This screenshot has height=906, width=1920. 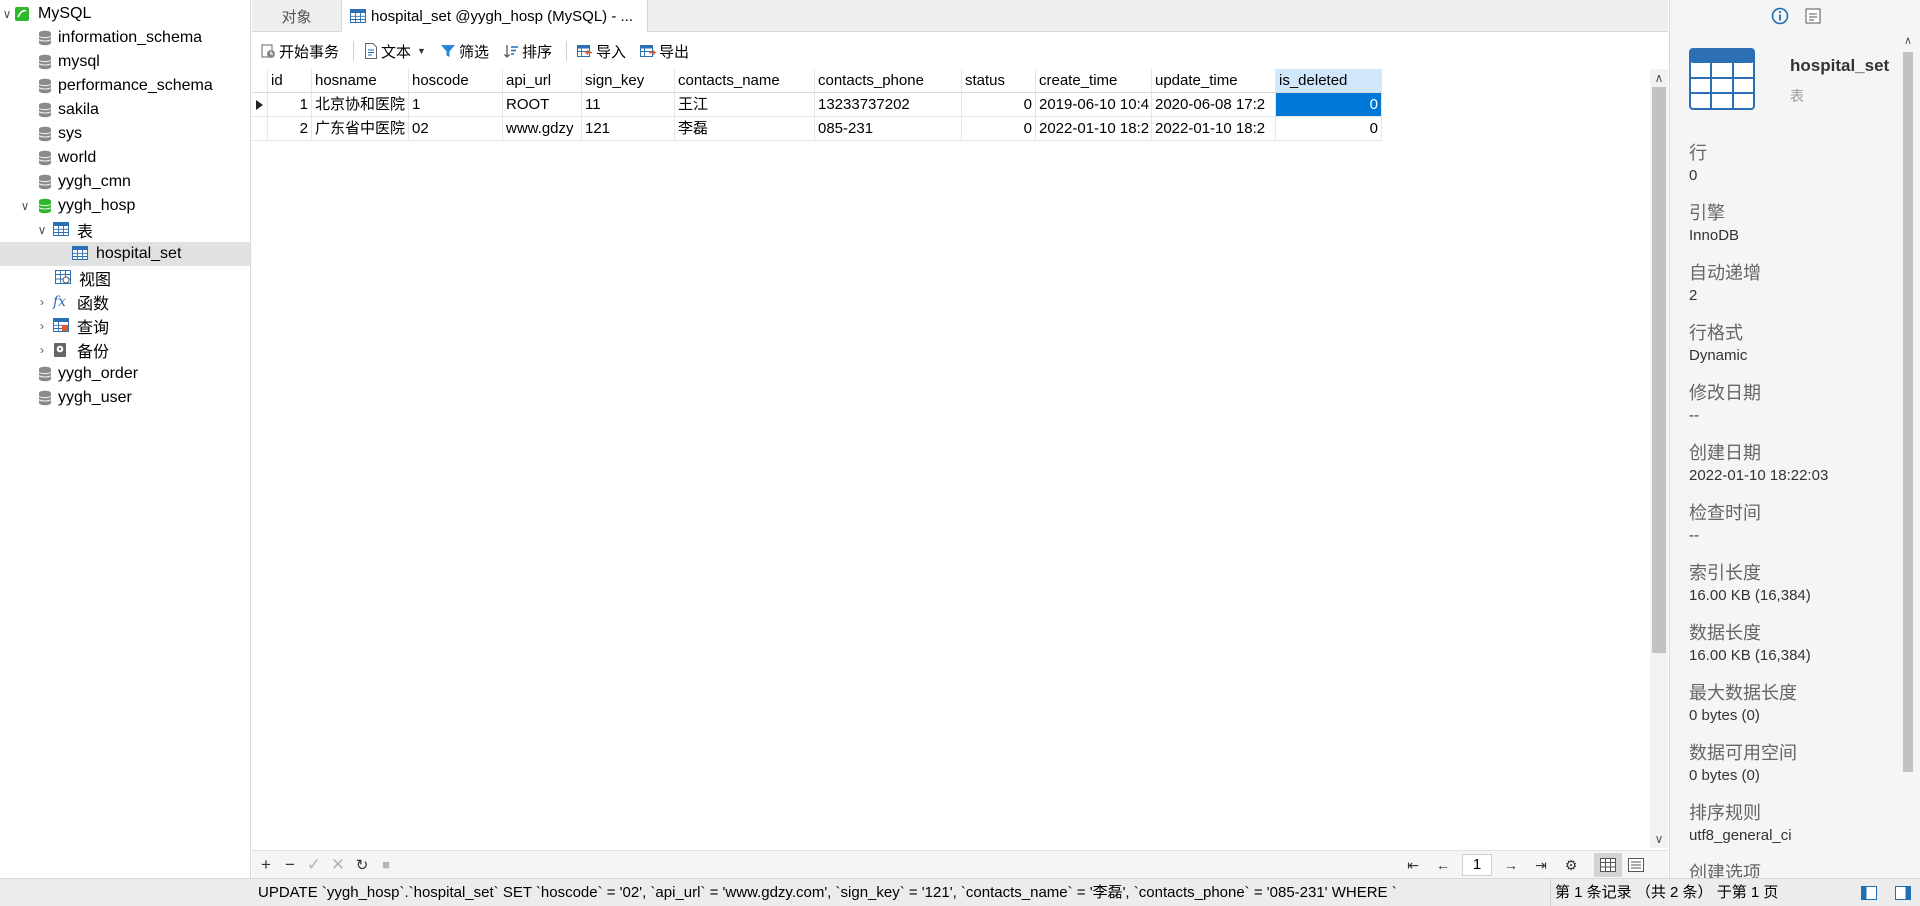 What do you see at coordinates (628, 105) in the screenshot?
I see `cell-sign-key: 11` at bounding box center [628, 105].